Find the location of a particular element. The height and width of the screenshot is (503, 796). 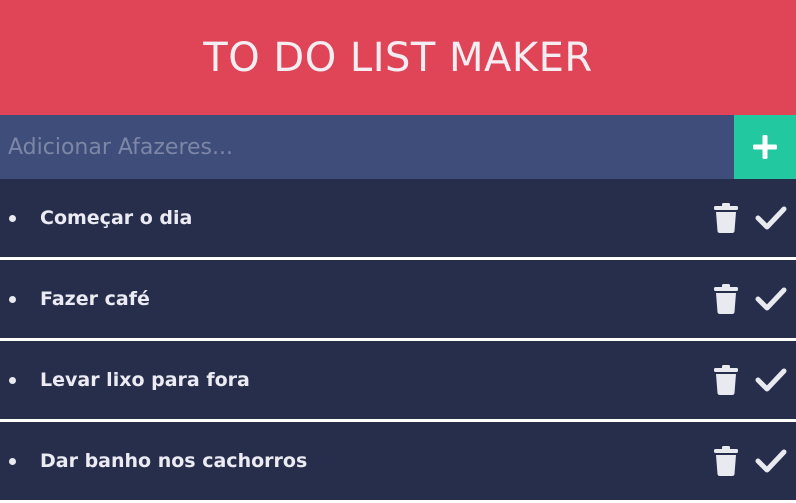

app-title: TO DO LIST MAKER is located at coordinates (398, 57).